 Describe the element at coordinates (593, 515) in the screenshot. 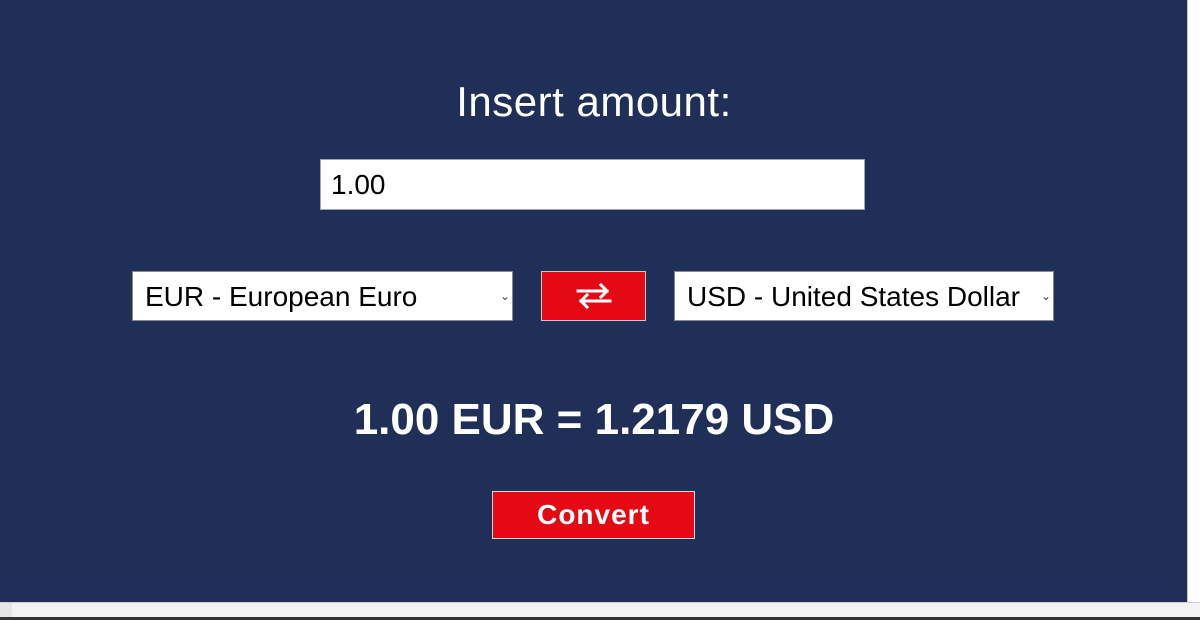

I see `convert-button: Convert` at that location.